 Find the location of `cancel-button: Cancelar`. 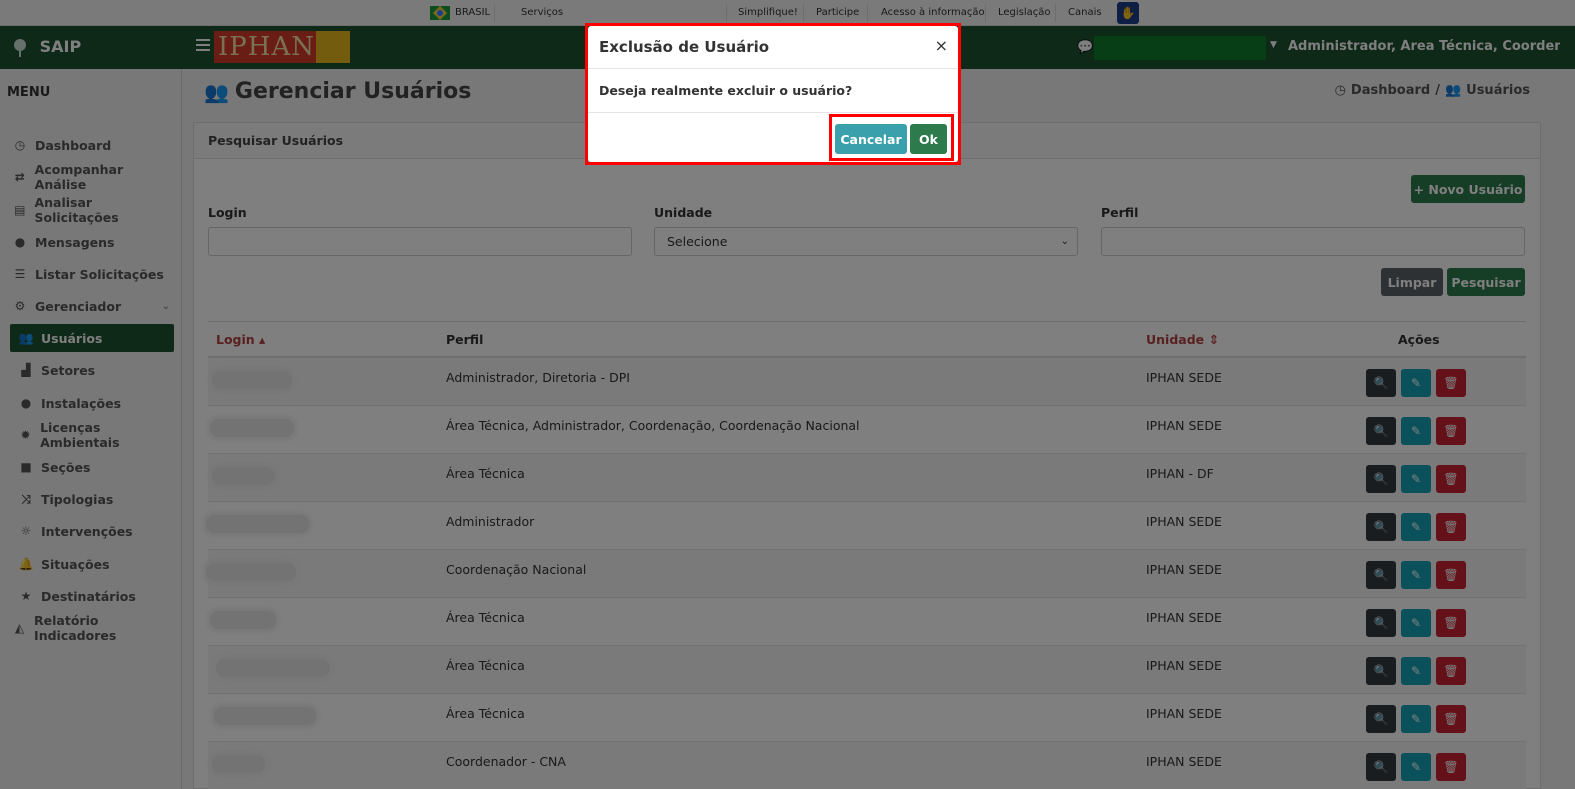

cancel-button: Cancelar is located at coordinates (871, 139).